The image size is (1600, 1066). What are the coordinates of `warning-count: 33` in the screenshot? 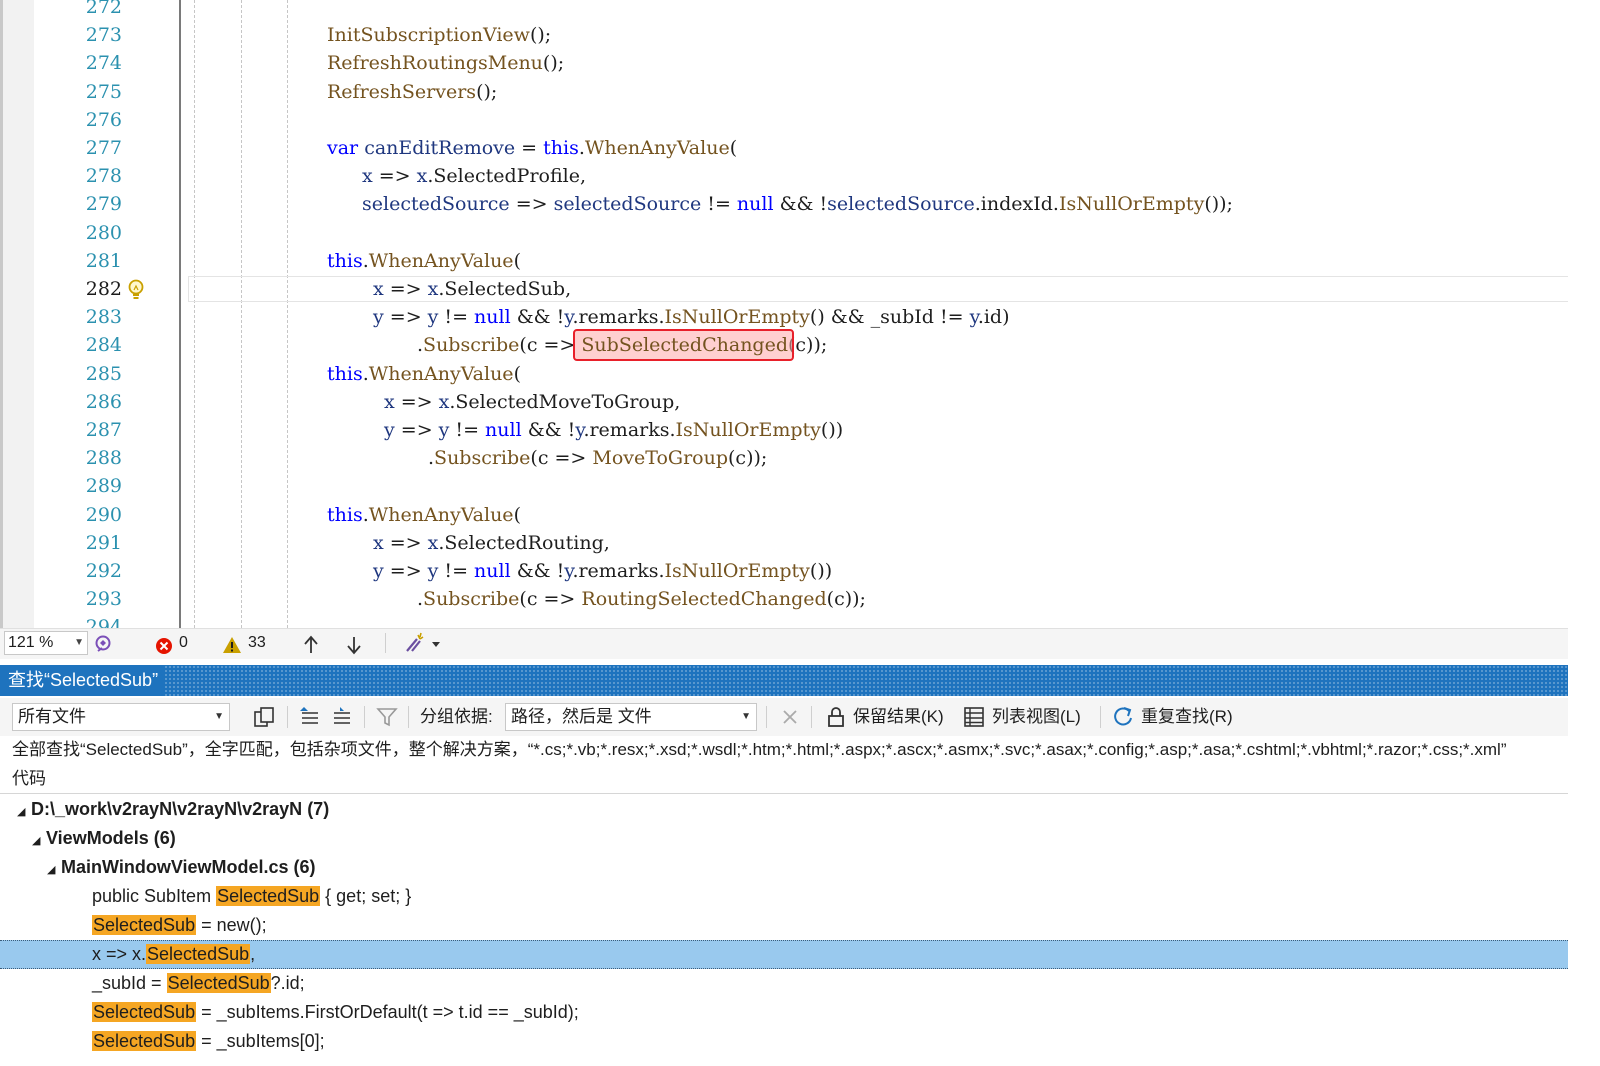 It's located at (257, 643).